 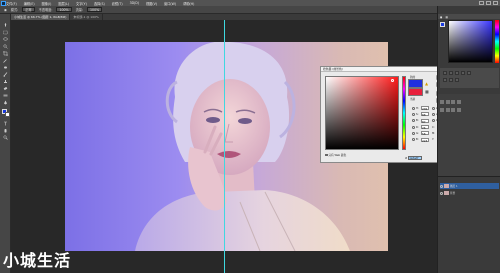 I want to click on field-input-s: 88, so click(x=425, y=114).